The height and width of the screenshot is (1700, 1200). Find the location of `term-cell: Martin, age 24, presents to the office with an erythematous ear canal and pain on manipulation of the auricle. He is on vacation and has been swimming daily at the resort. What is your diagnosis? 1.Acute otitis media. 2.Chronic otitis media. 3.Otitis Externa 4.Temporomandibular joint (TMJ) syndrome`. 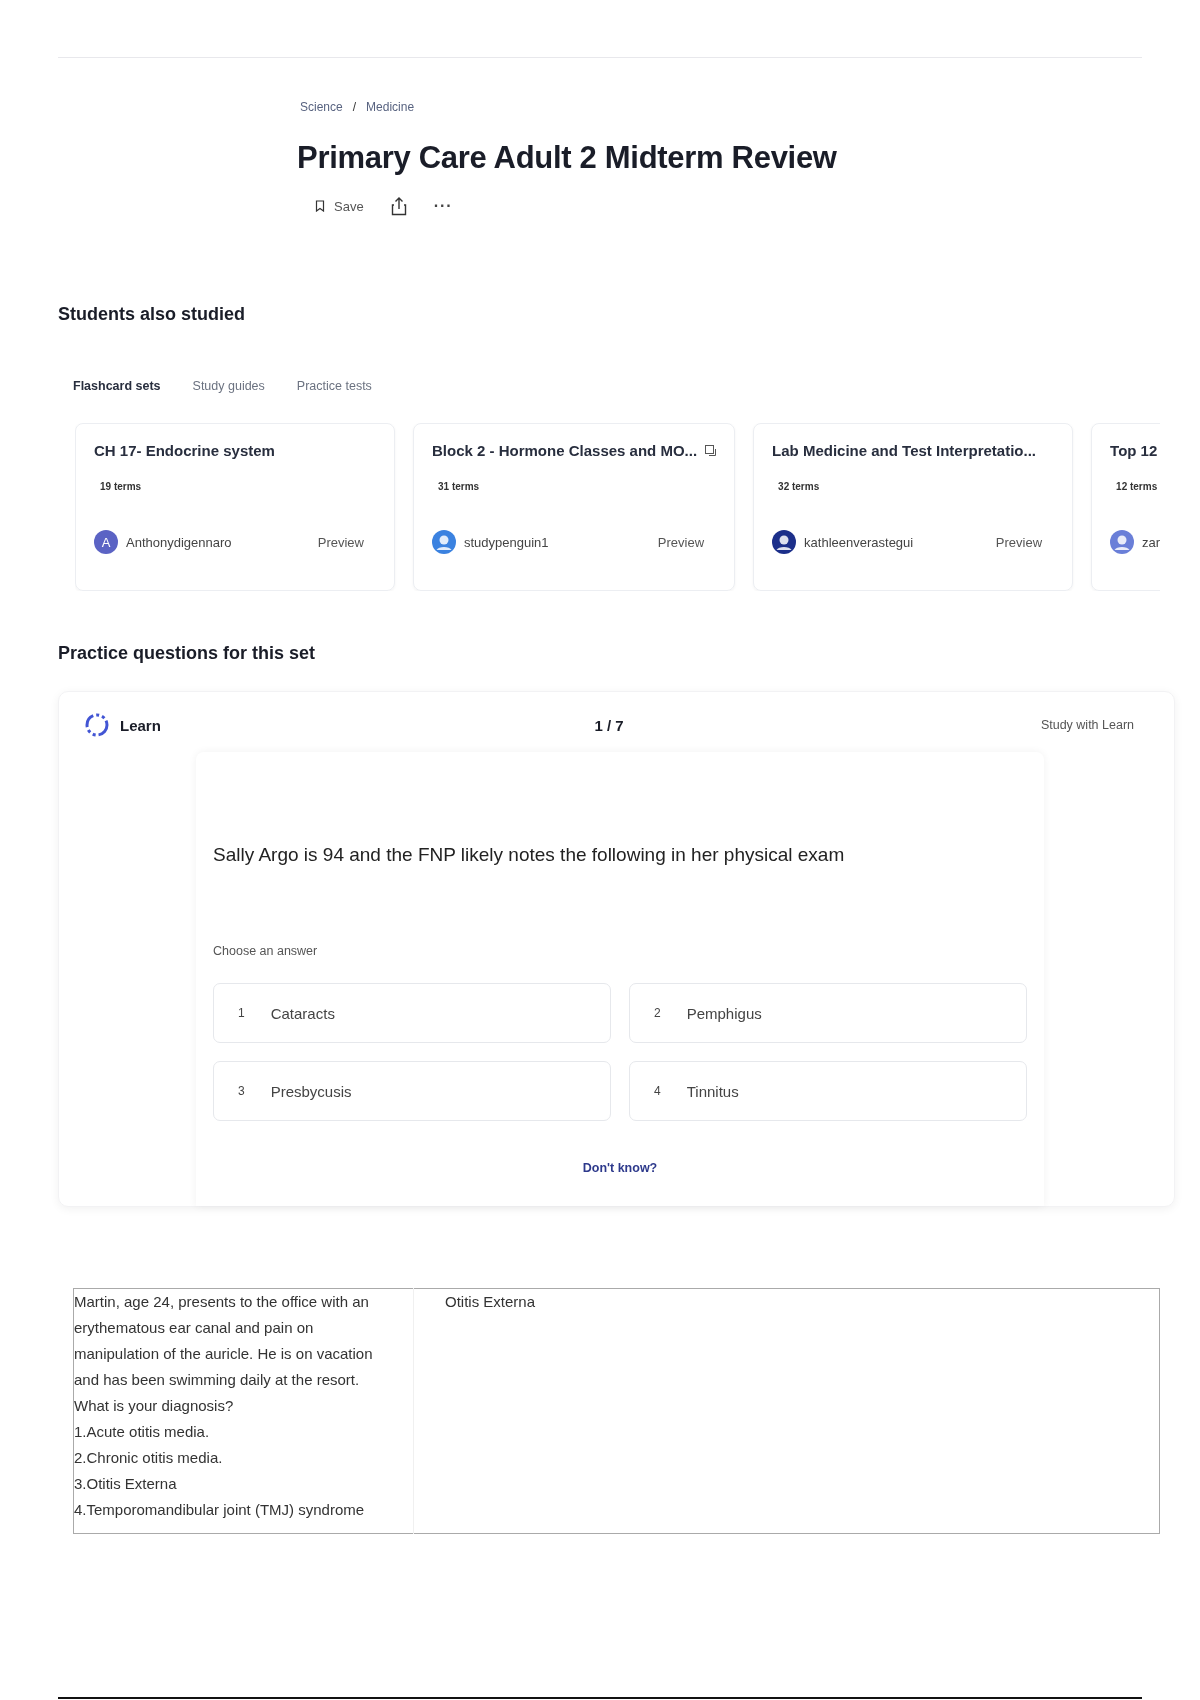

term-cell: Martin, age 24, presents to the office with an erythematous ear canal and pain on manipulation of the auricle. He is on vacation and has been swimming daily at the resort. What is your diagnosis? 1.Acute otitis media. 2.Chronic otitis media. 3.Otitis Externa 4.Temporomandibular joint (TMJ) syndrome is located at coordinates (243, 1411).